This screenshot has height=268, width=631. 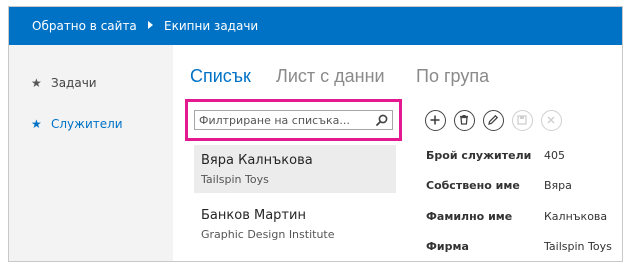 I want to click on sidebar-item-tasks: ★ Задачи, so click(x=64, y=85).